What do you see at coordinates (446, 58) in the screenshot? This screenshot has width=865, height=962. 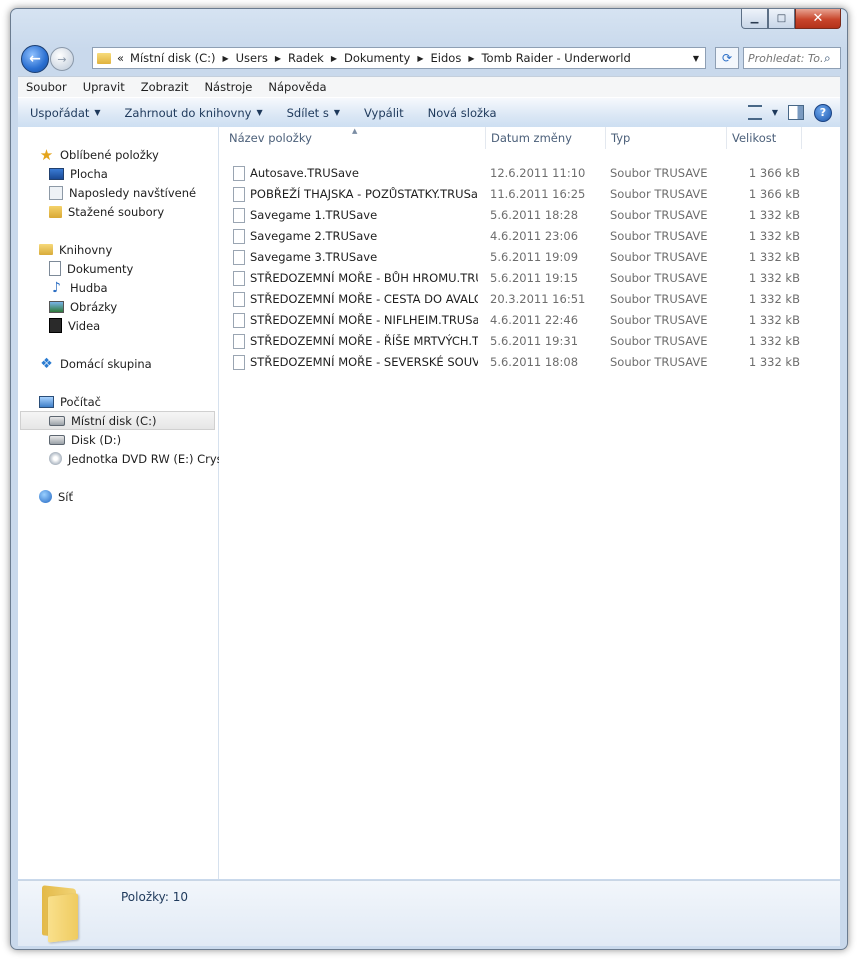 I see `breadcrumb-eidos: Eidos` at bounding box center [446, 58].